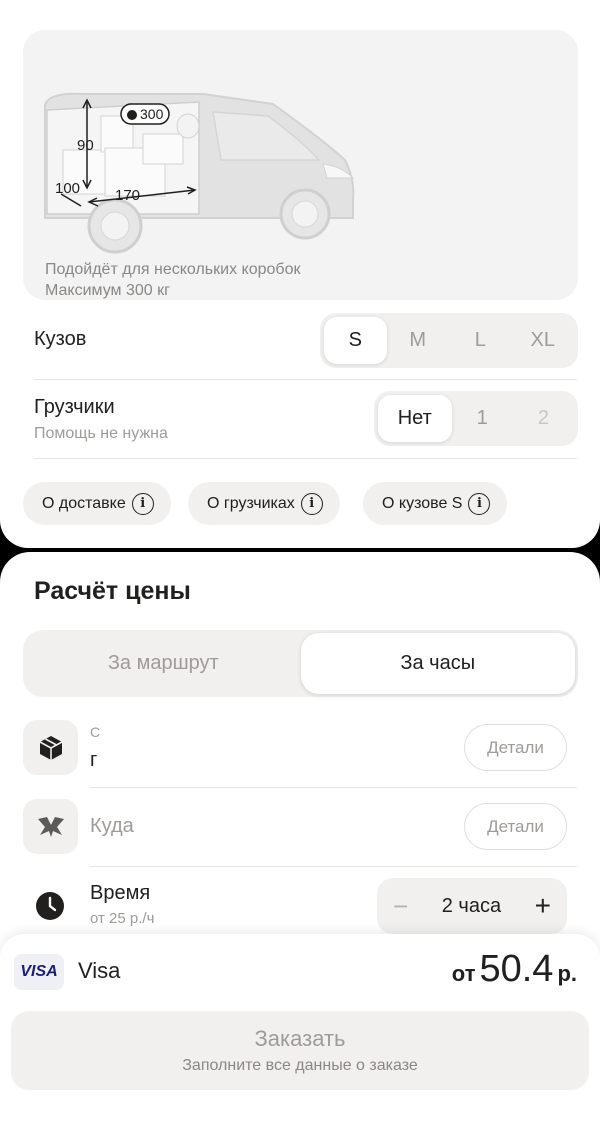 This screenshot has height=1124, width=600. I want to click on from-address-line1: С, so click(95, 732).